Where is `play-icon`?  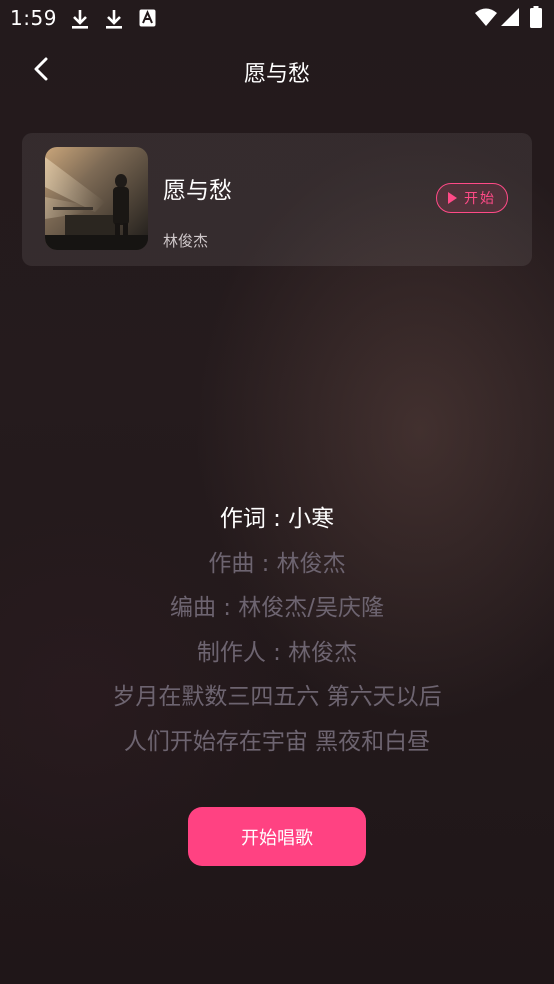
play-icon is located at coordinates (452, 198).